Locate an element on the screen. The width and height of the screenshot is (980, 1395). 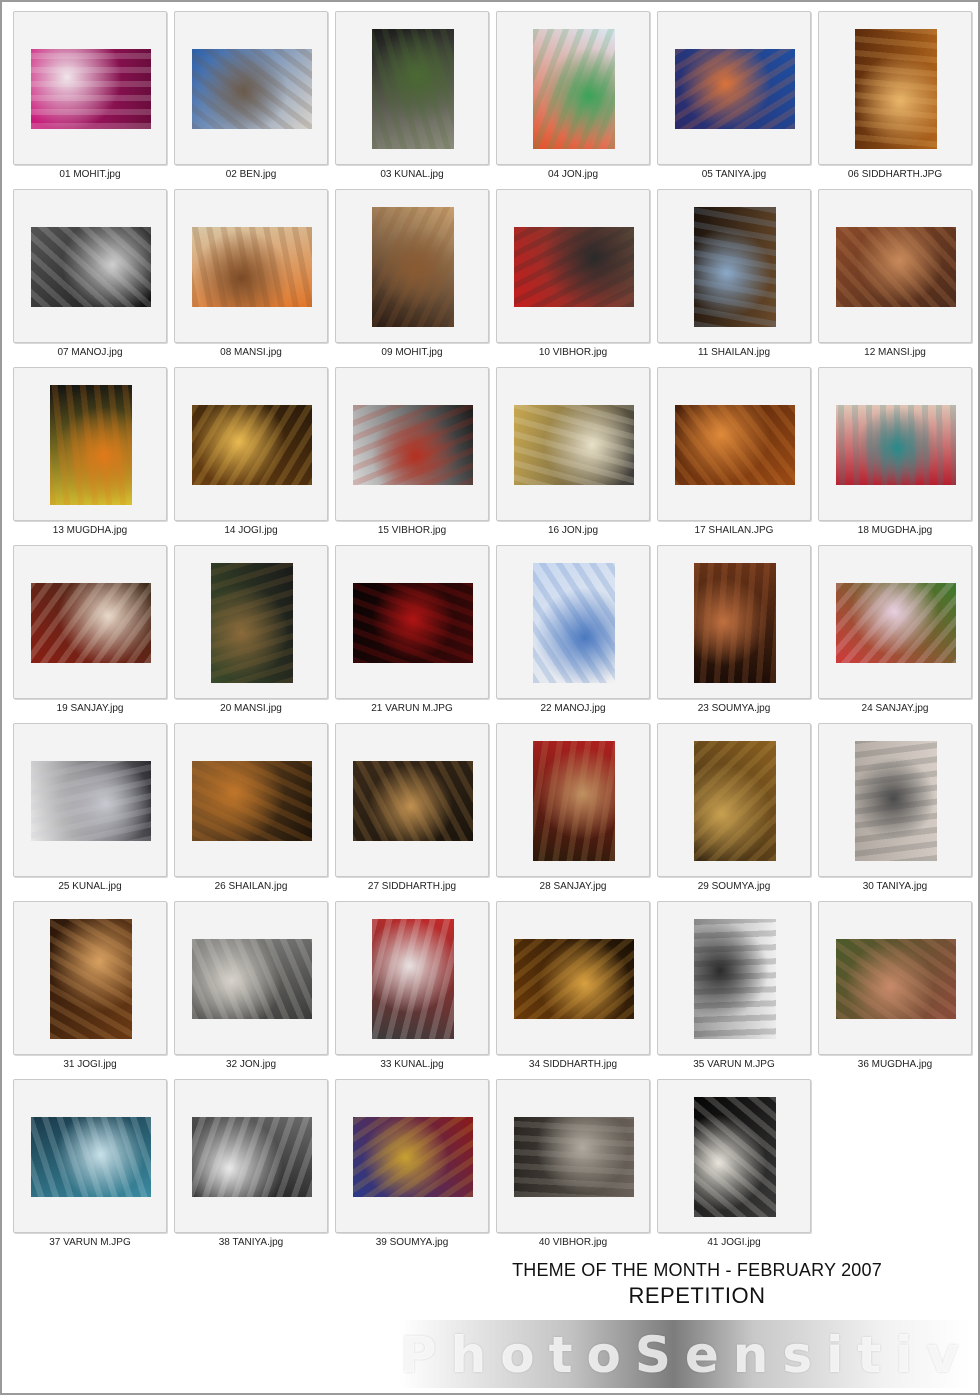
thumbnail-item: 40 VIBHOR.jpg is located at coordinates (573, 1168).